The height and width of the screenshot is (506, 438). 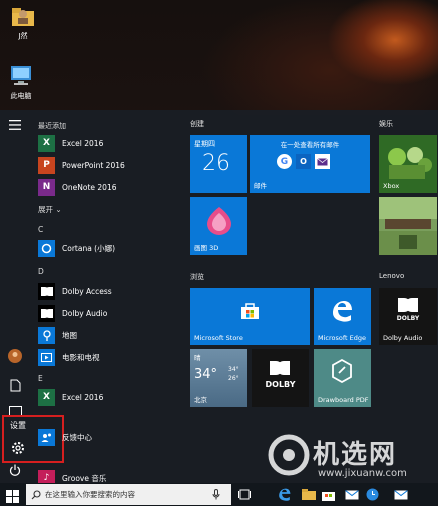 I want to click on app-label: Groove 音乐, so click(x=84, y=478).